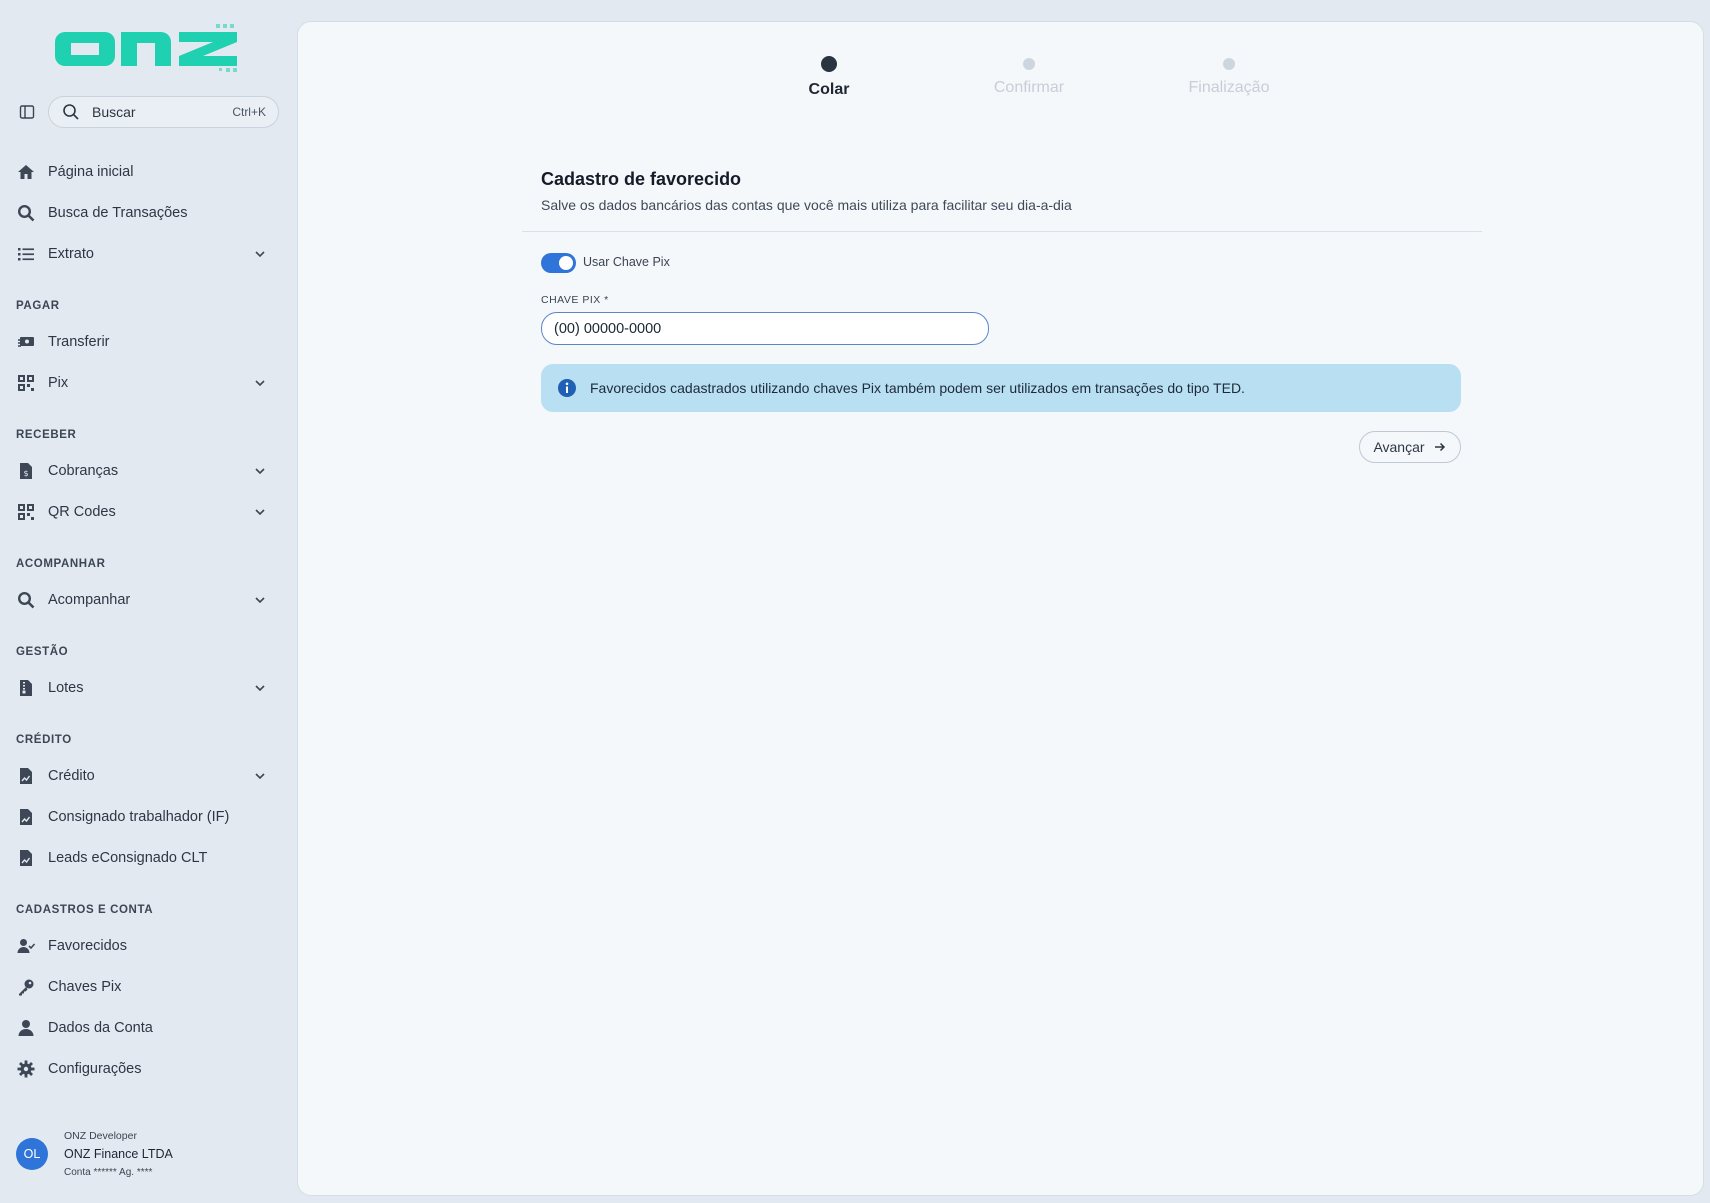 This screenshot has height=1203, width=1710. I want to click on user-check-icon, so click(26, 946).